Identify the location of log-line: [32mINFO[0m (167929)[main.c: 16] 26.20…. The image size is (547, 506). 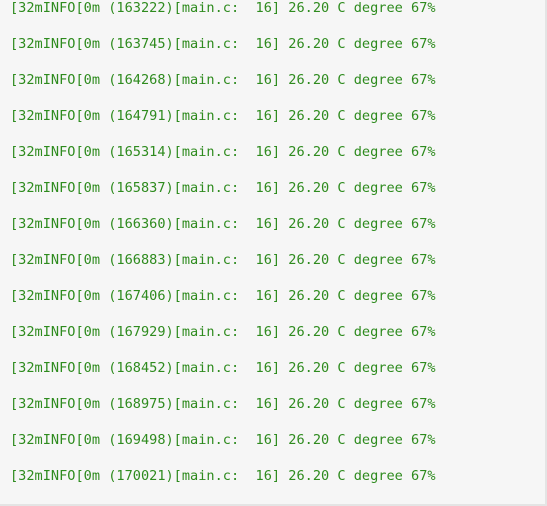
(223, 332).